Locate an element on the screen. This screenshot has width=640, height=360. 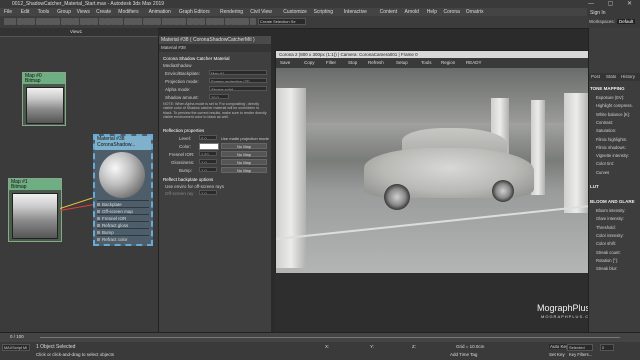
window-controls: — ▢ ✕ is located at coordinates (613, 3).